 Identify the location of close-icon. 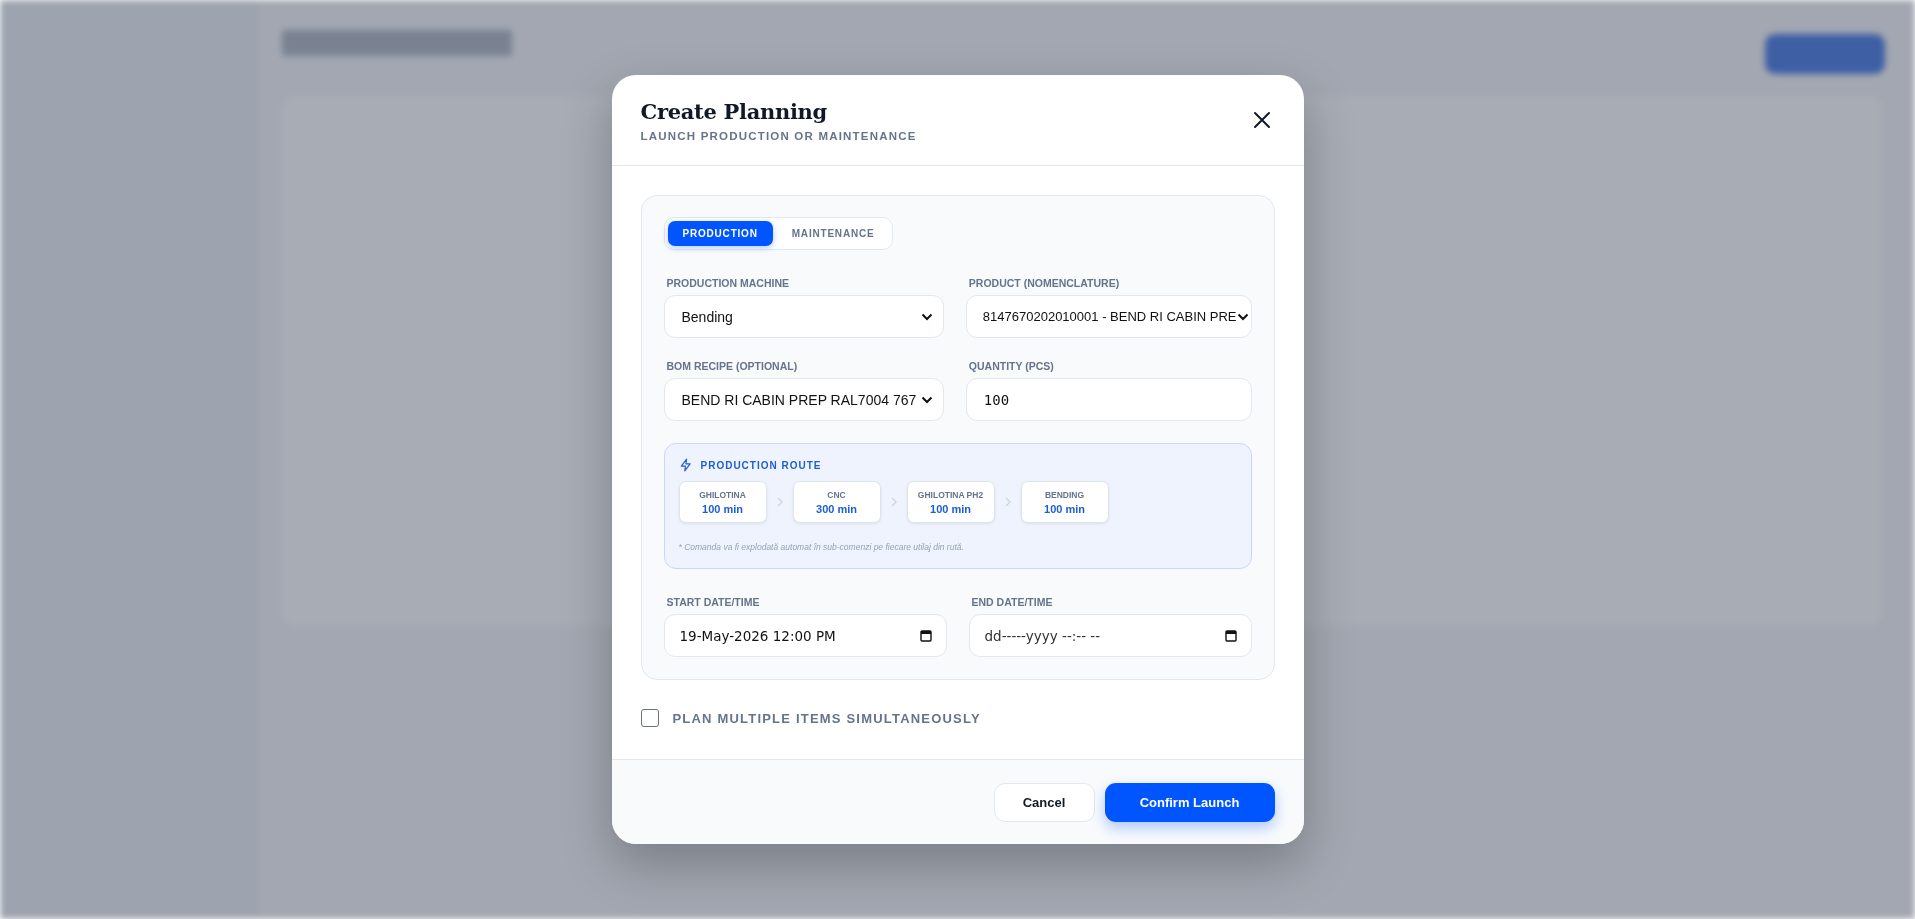
(1261, 120).